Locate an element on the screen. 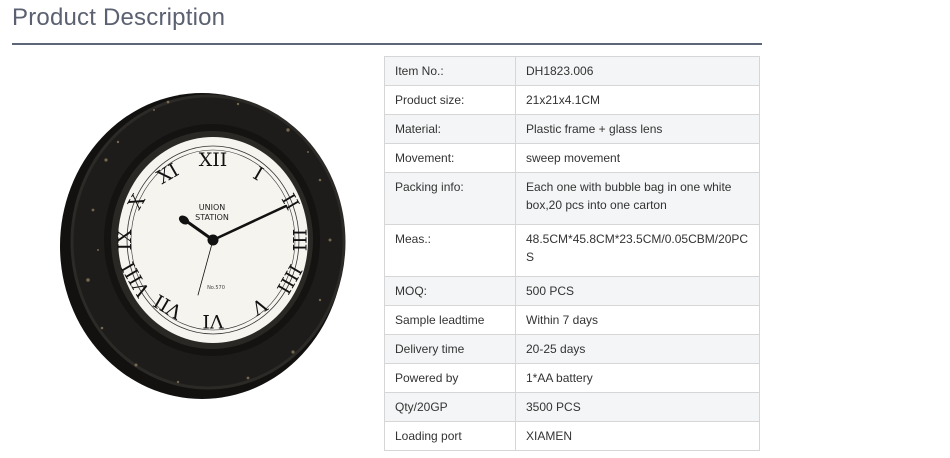 This screenshot has width=950, height=458. spec-row-qty-20gp: Qty/20GP 3500 PCS is located at coordinates (572, 407).